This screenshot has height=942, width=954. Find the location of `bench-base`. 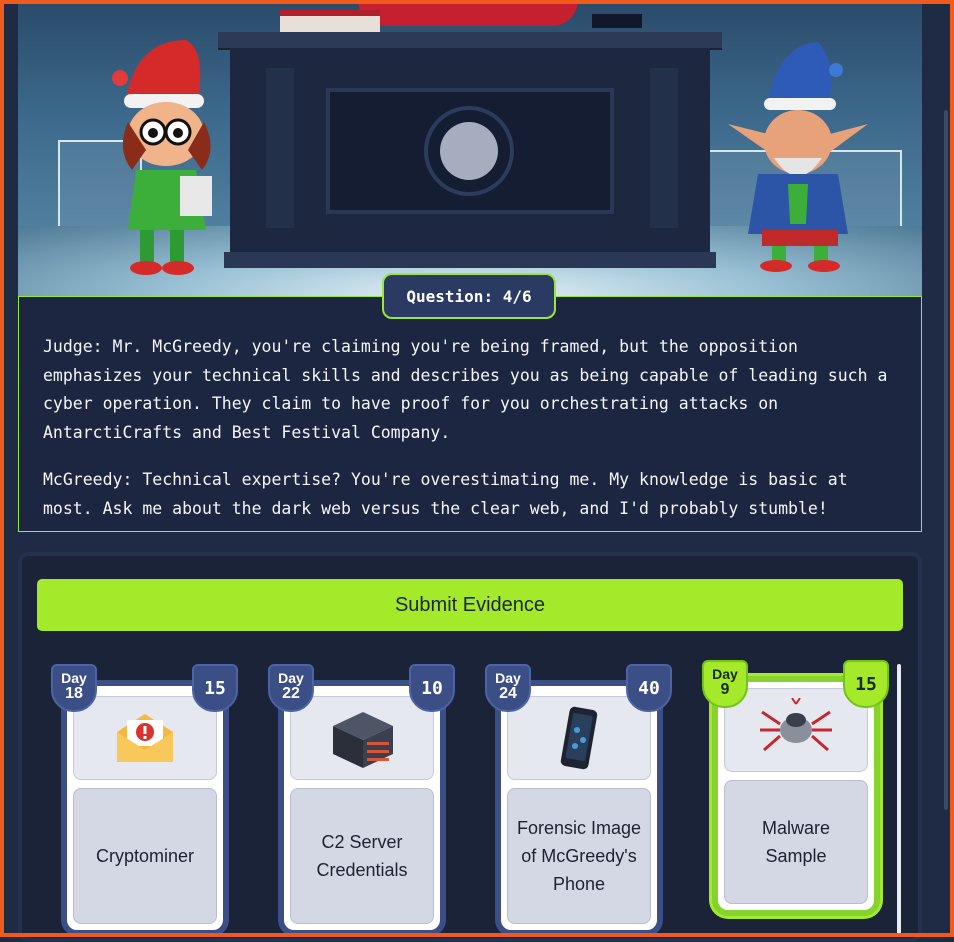

bench-base is located at coordinates (470, 260).